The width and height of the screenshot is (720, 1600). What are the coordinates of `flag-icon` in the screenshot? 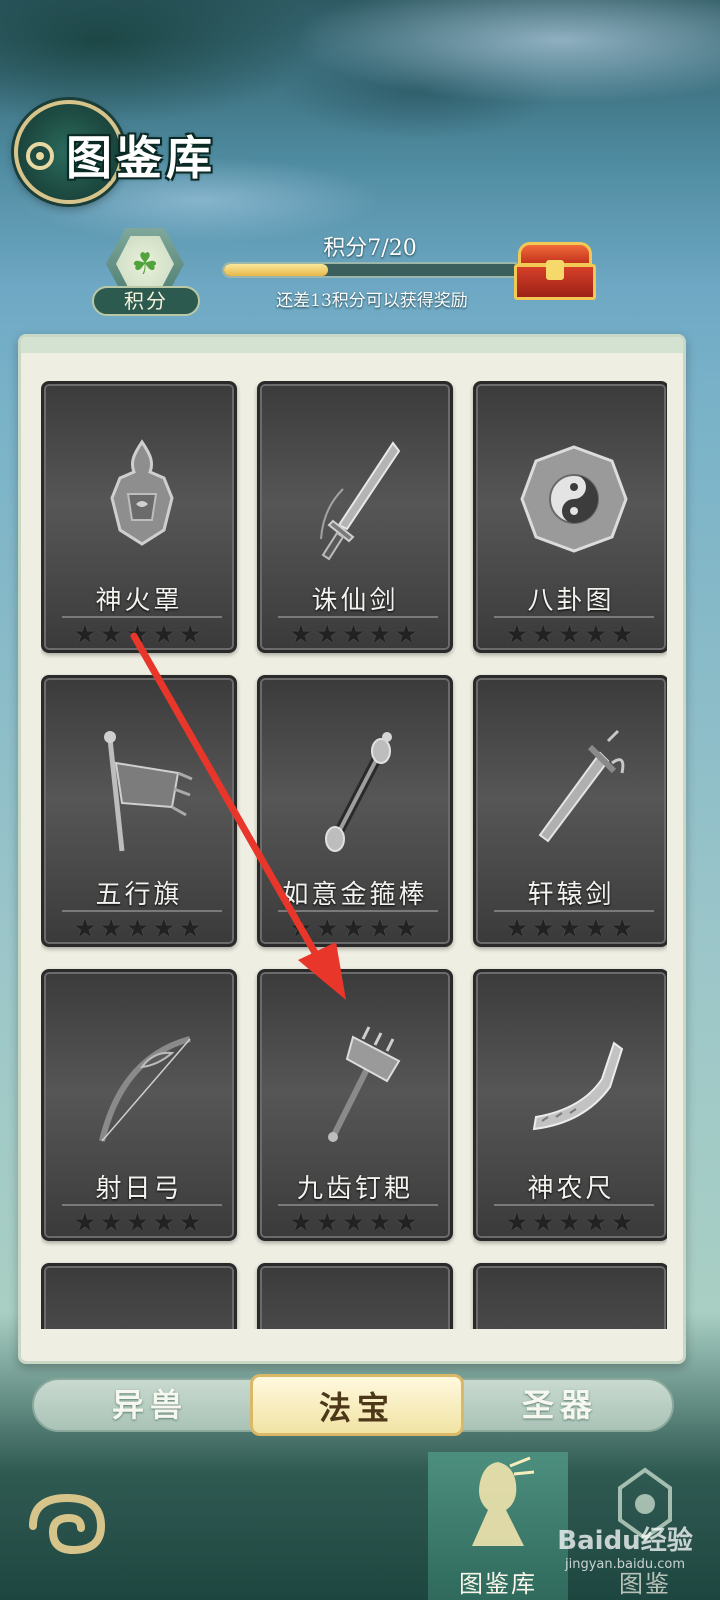 It's located at (142, 793).